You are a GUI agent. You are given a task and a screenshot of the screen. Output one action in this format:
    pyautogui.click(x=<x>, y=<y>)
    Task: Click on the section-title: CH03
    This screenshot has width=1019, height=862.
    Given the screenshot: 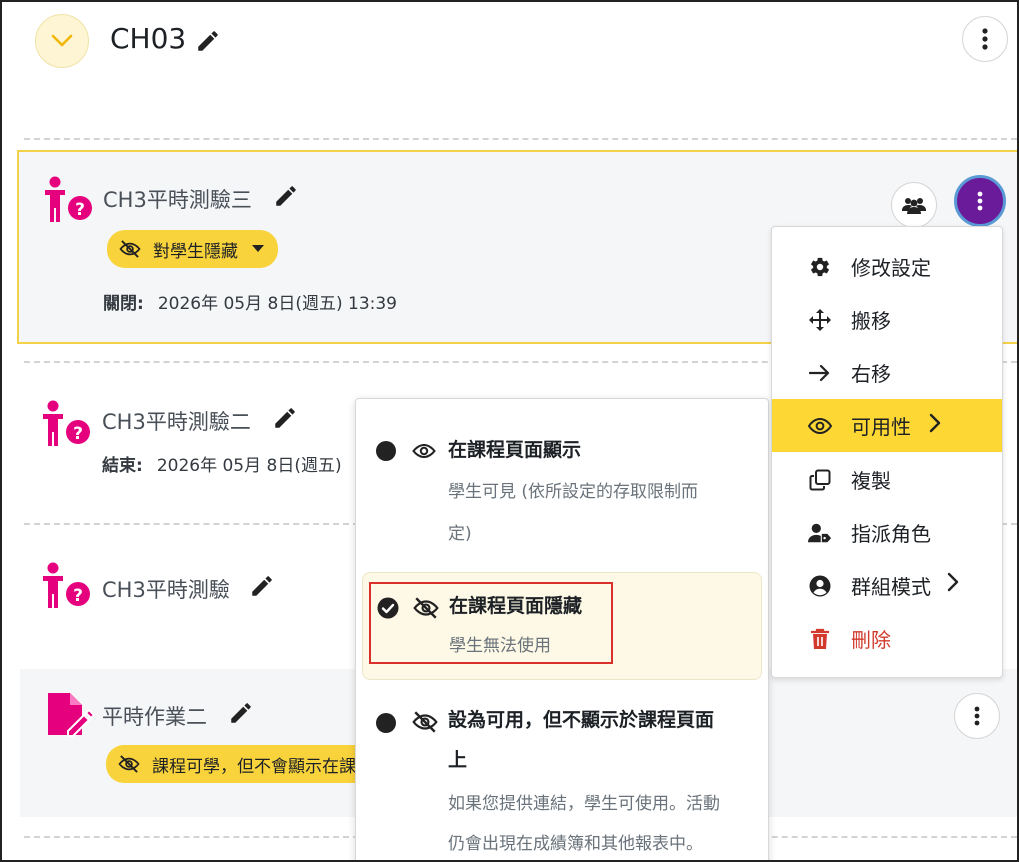 What is the action you would take?
    pyautogui.click(x=148, y=38)
    